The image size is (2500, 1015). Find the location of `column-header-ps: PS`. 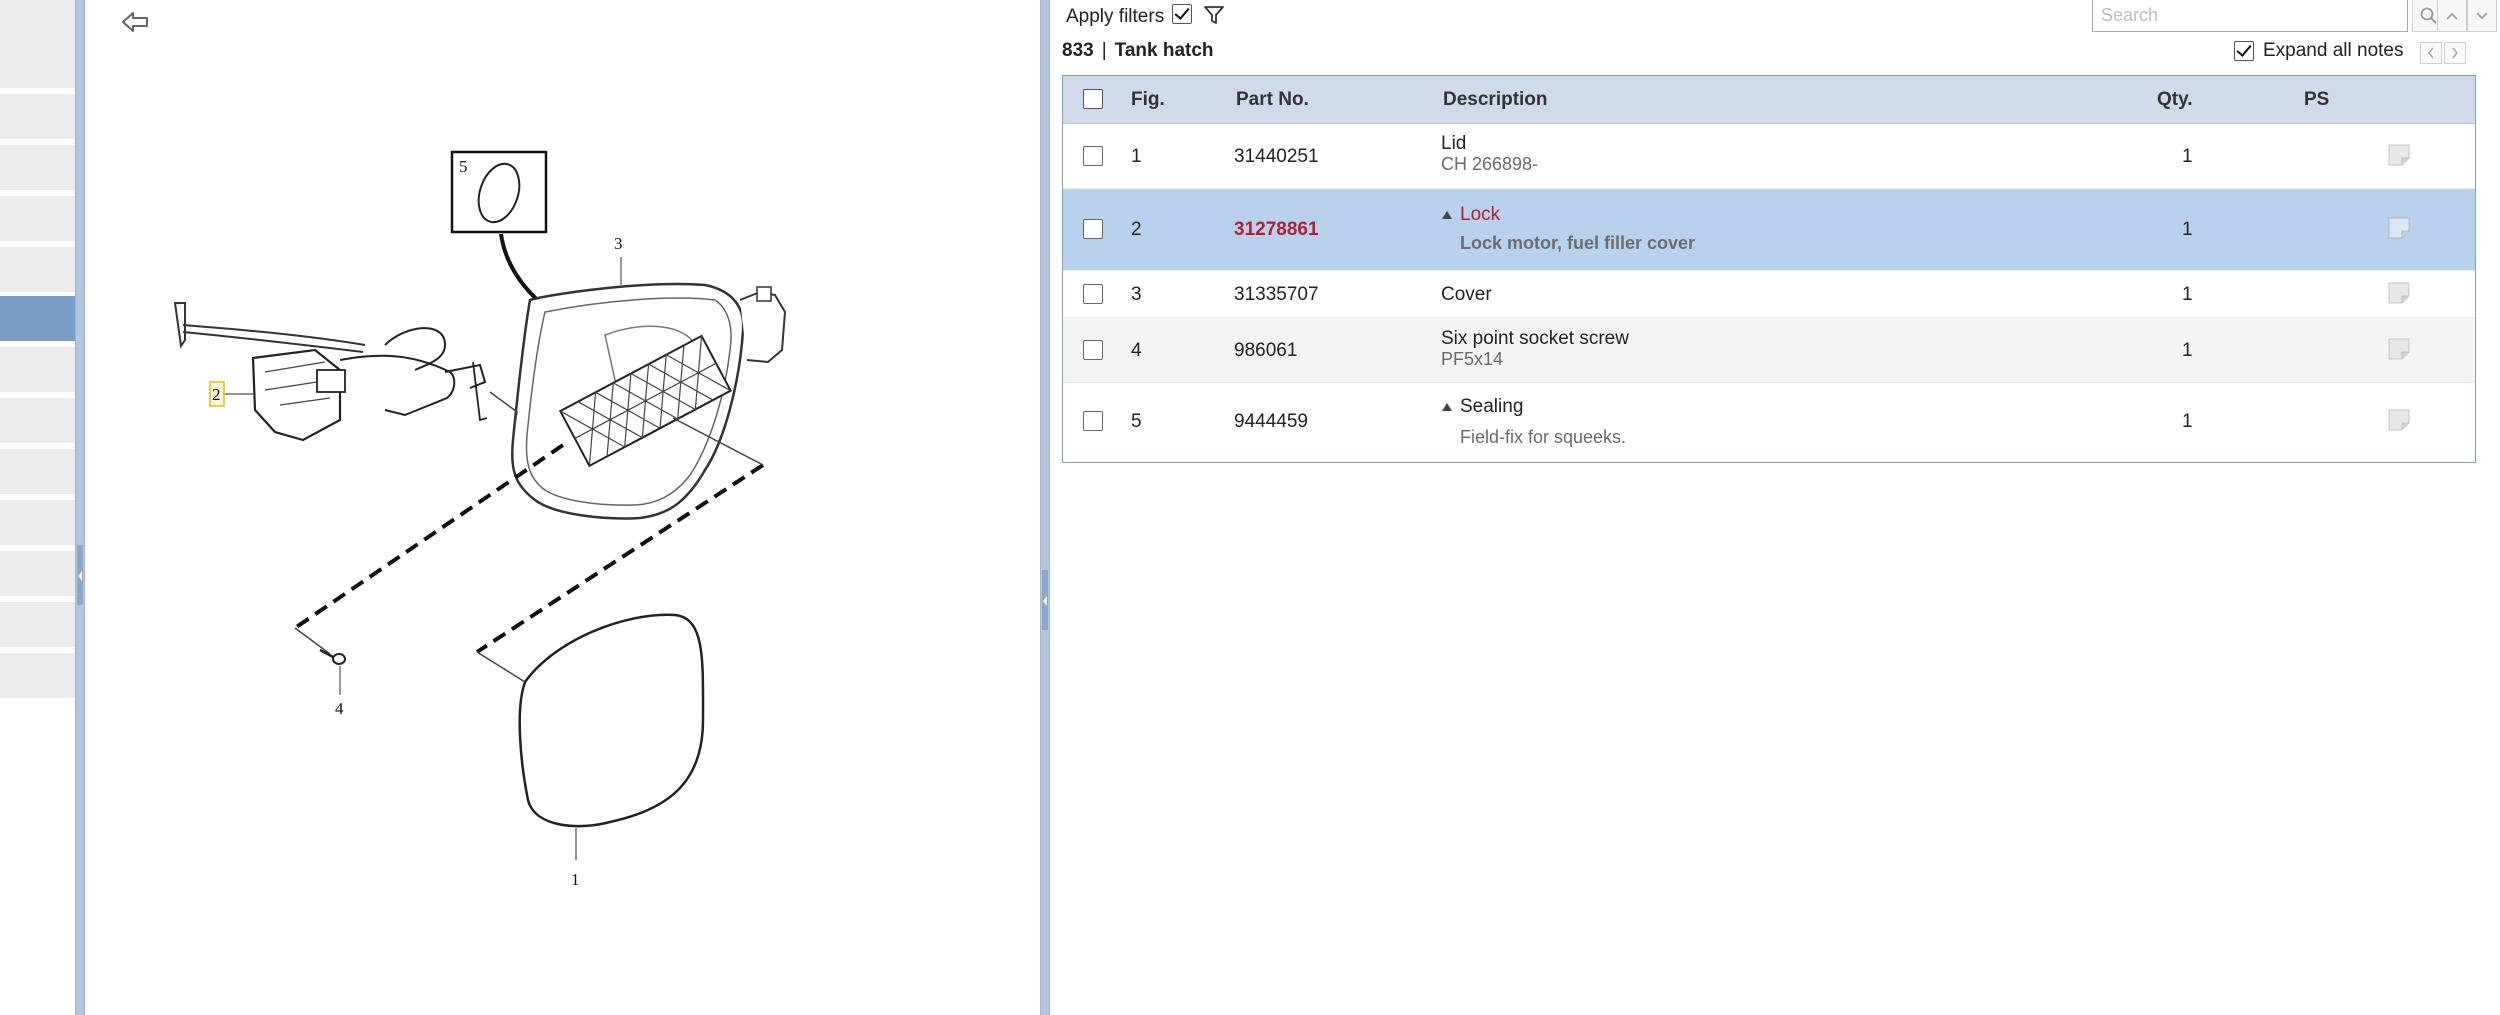

column-header-ps: PS is located at coordinates (2316, 100).